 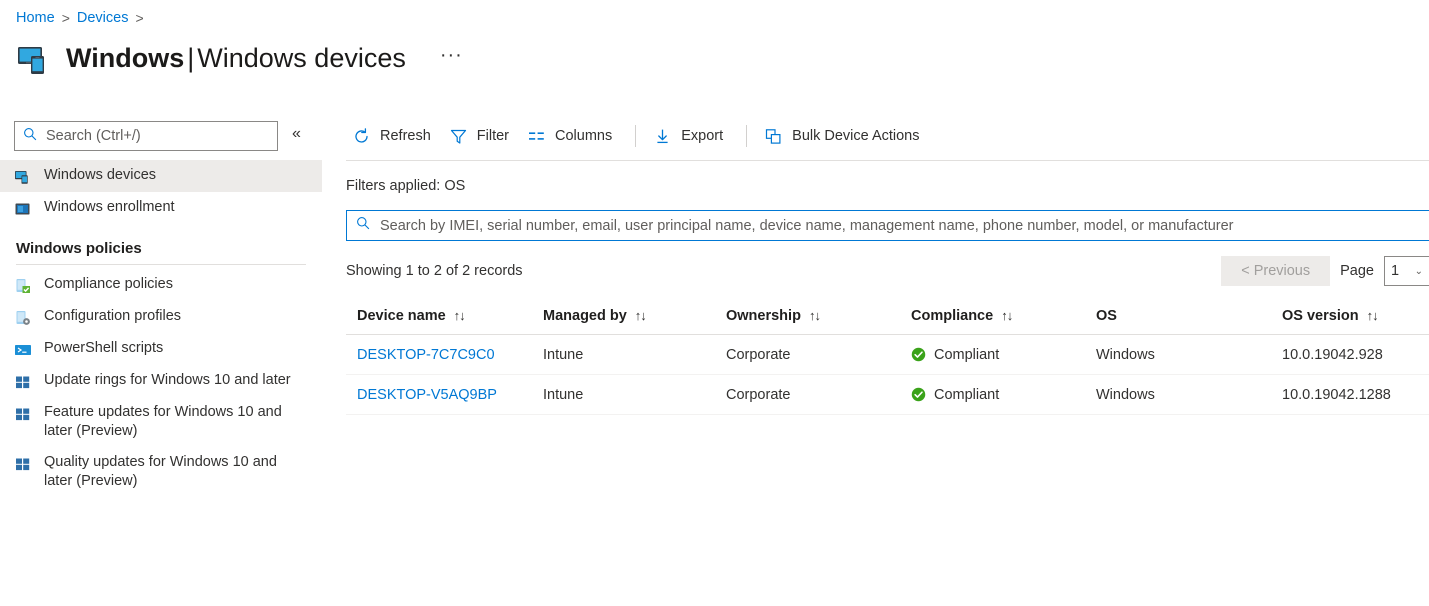 I want to click on sidebar-item-windows-devices: Windows devices, so click(x=161, y=176).